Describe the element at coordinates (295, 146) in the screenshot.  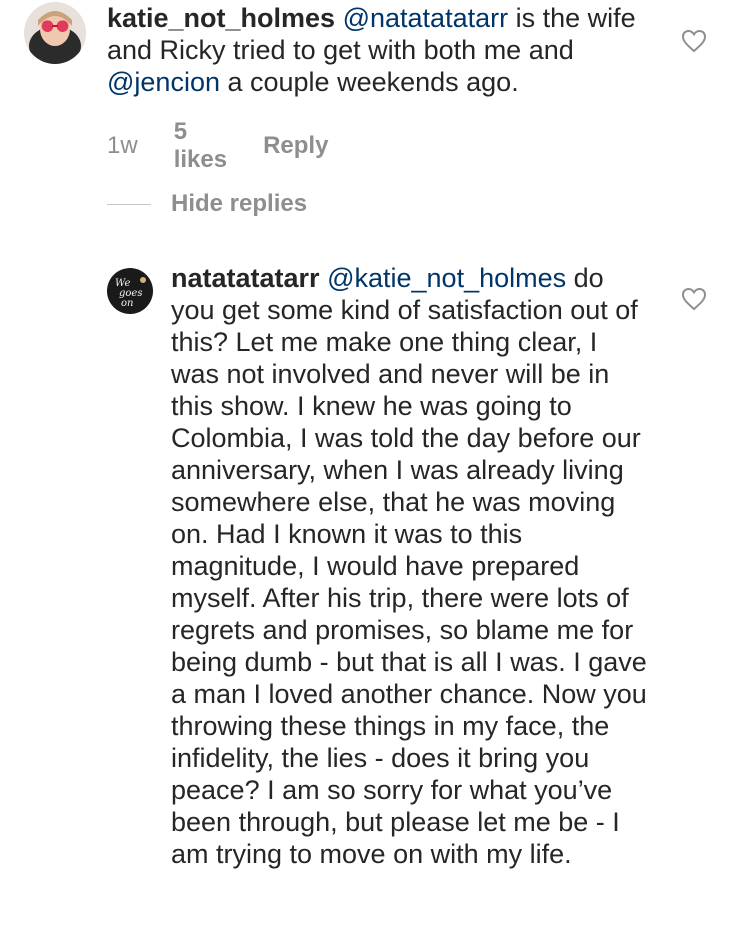
I see `reply-button: Reply` at that location.